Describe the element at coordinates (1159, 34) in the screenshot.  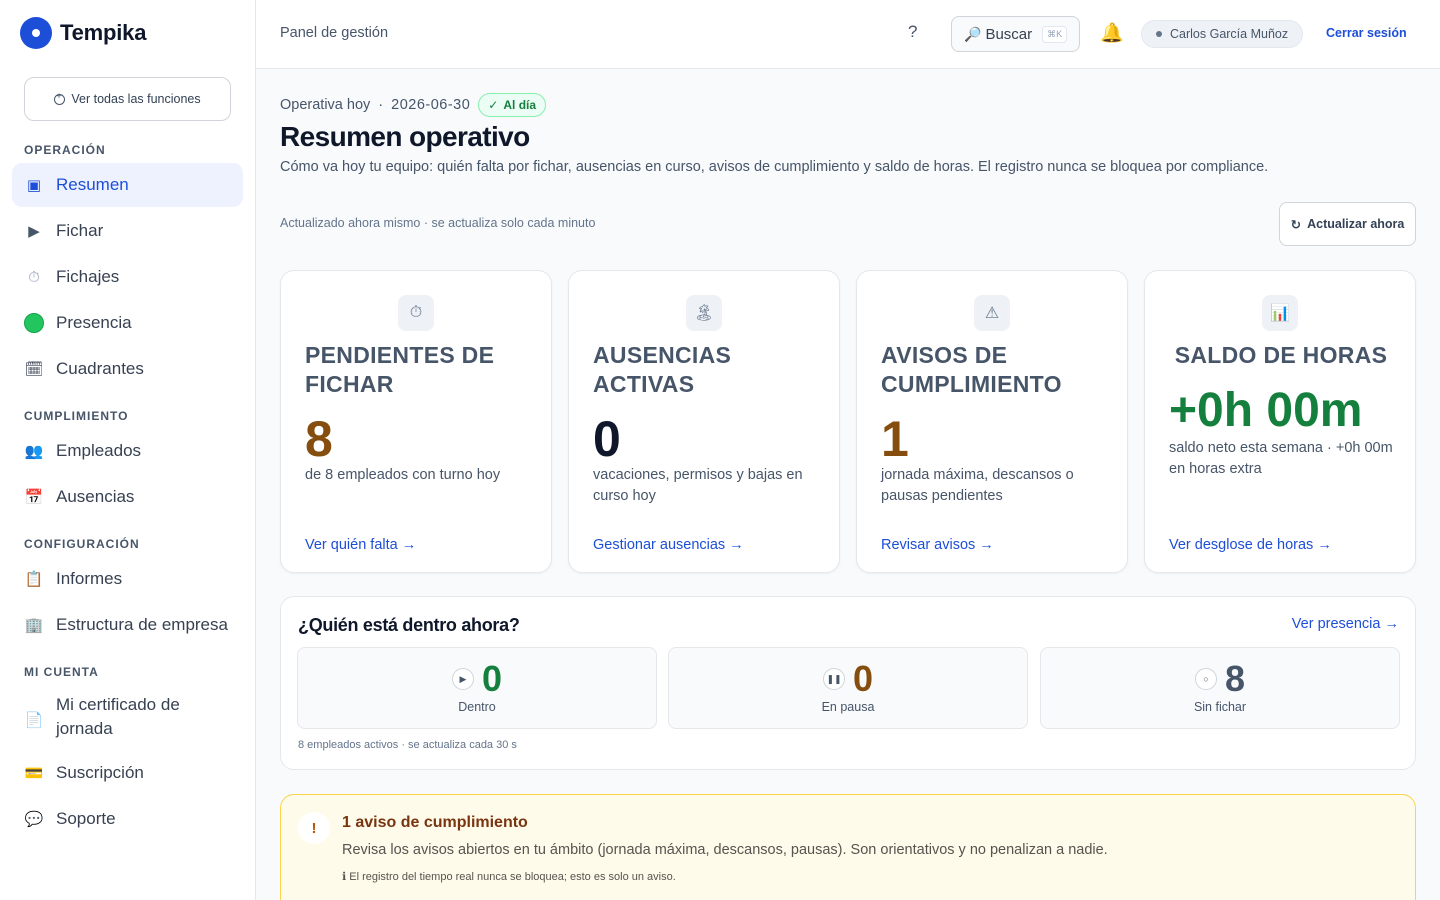
I see `user-status-dot` at that location.